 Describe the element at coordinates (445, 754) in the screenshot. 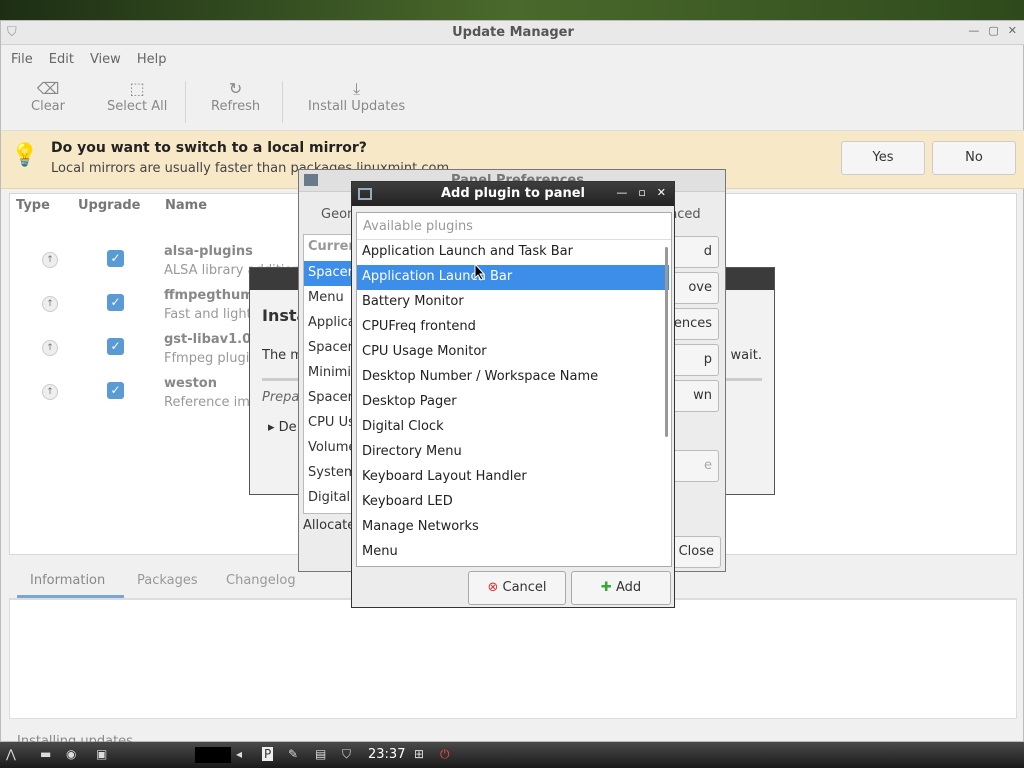

I see `power-icon: ⏻` at that location.